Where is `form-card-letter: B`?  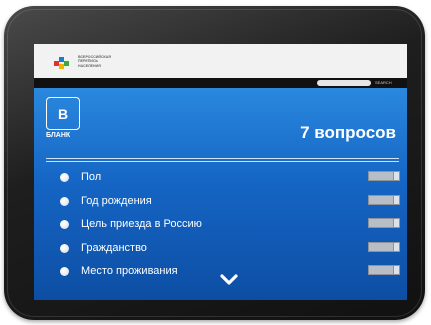 form-card-letter: B is located at coordinates (63, 113).